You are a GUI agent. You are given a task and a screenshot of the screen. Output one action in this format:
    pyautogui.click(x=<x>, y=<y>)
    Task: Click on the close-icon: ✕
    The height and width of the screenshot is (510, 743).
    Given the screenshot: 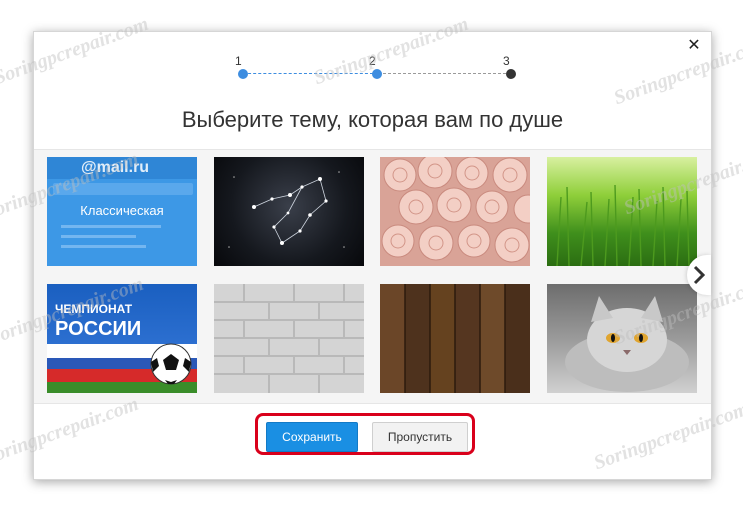 What is the action you would take?
    pyautogui.click(x=694, y=46)
    